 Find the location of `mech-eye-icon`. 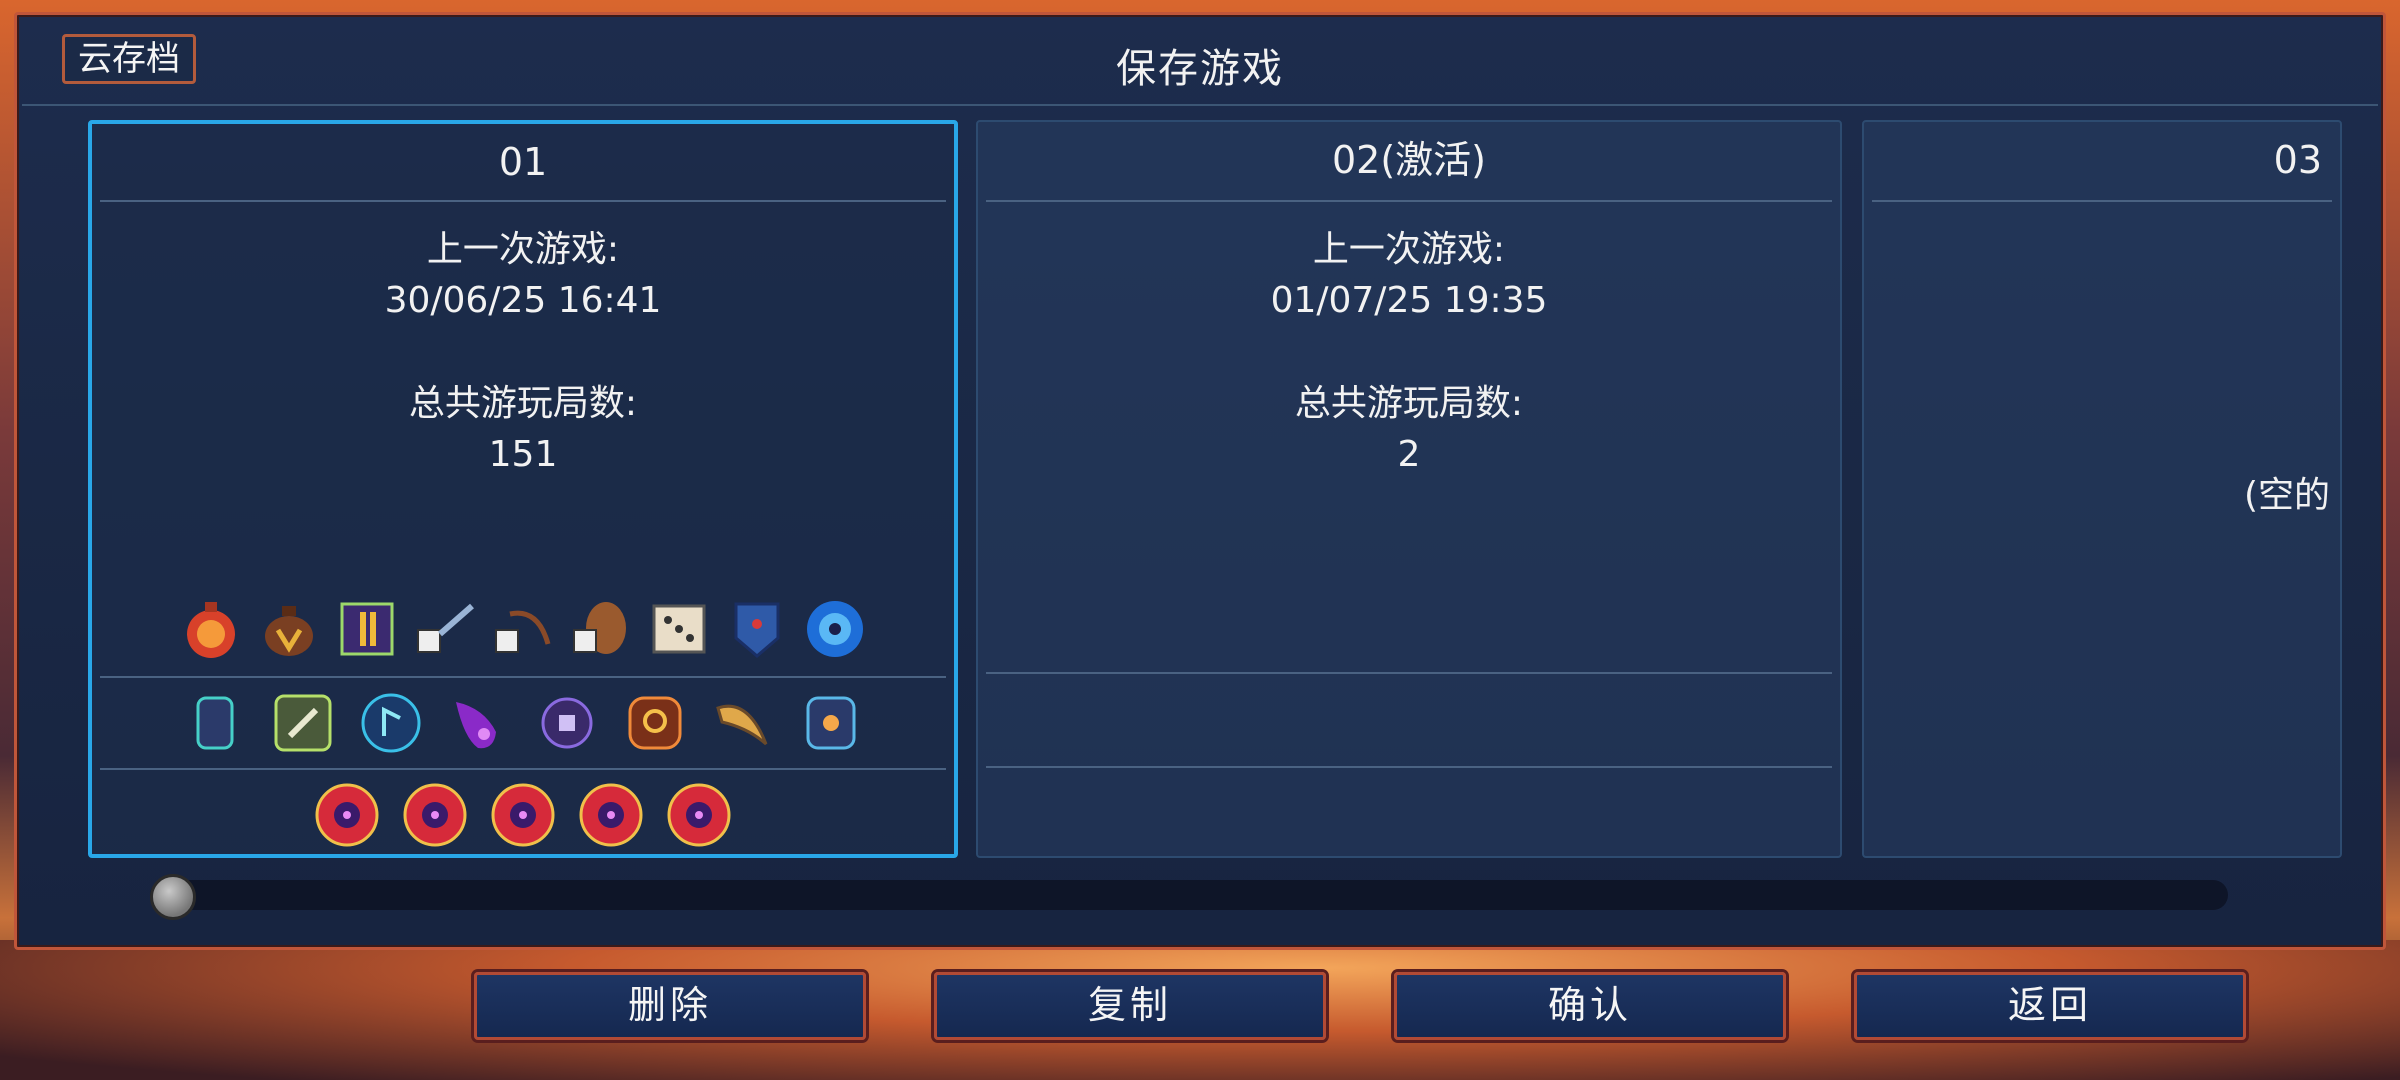

mech-eye-icon is located at coordinates (567, 723).